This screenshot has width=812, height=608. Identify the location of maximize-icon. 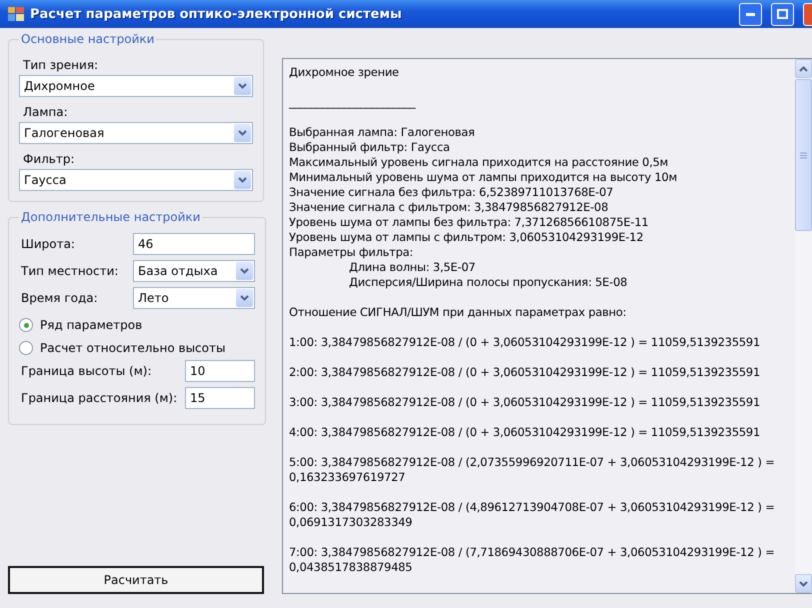
(782, 14).